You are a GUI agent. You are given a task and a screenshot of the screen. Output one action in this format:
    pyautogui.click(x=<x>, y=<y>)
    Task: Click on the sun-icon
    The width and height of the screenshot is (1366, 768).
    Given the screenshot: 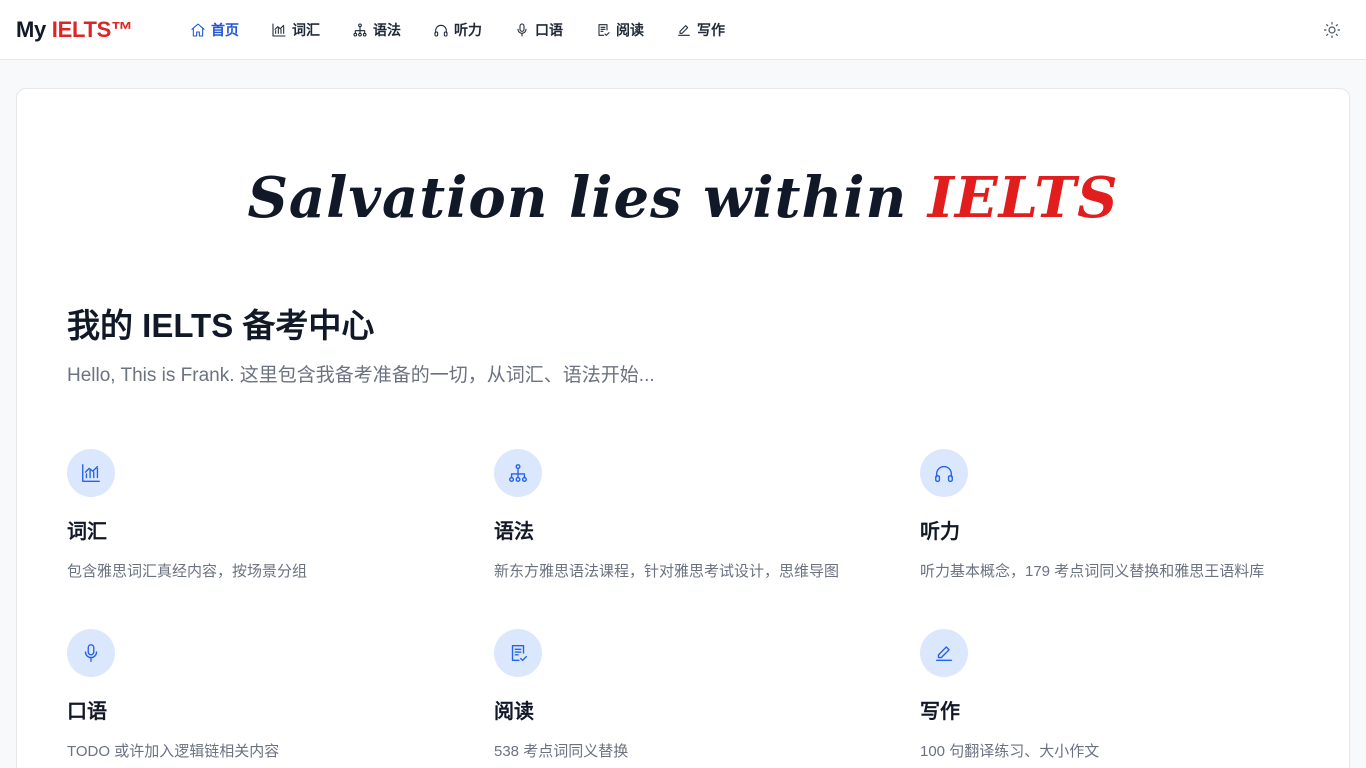 What is the action you would take?
    pyautogui.click(x=1332, y=30)
    